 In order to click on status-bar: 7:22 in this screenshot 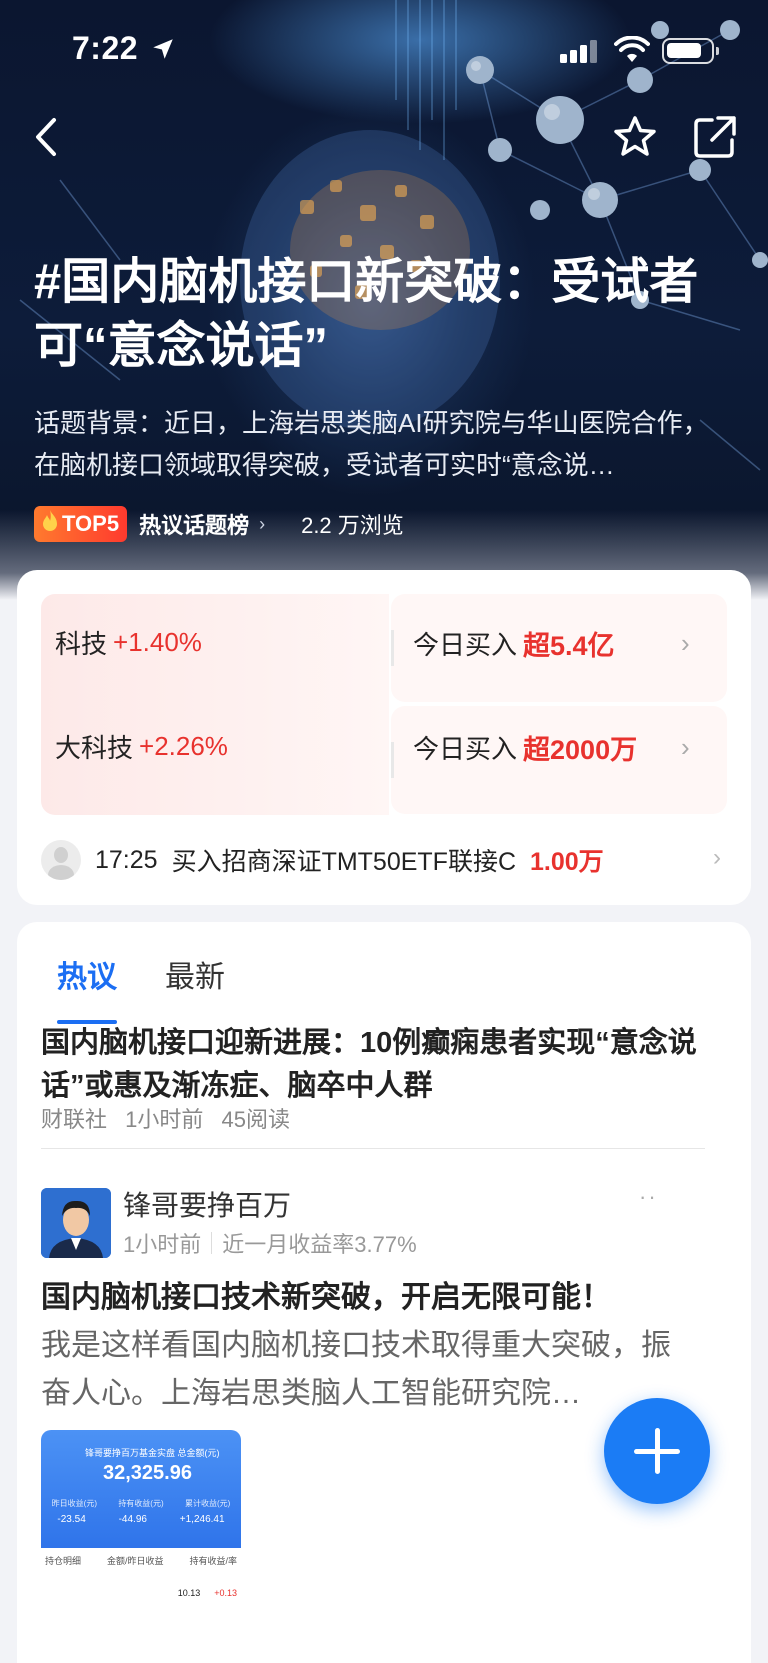, I will do `click(384, 50)`.